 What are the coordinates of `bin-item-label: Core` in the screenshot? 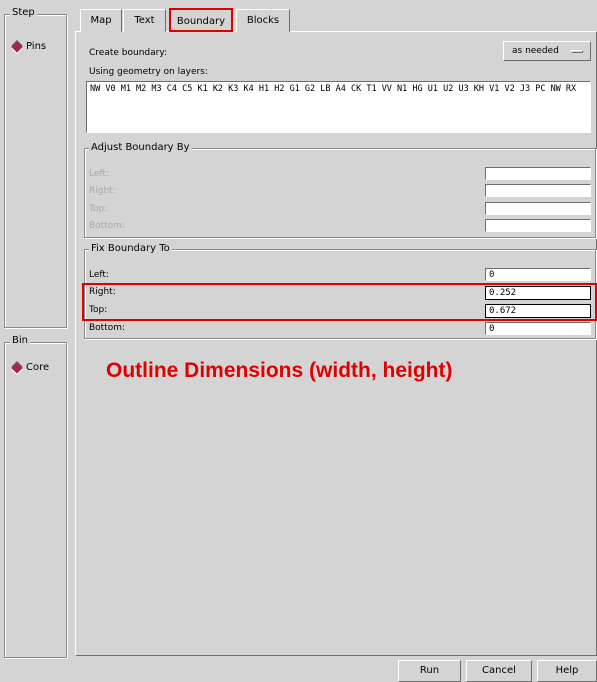 It's located at (38, 367).